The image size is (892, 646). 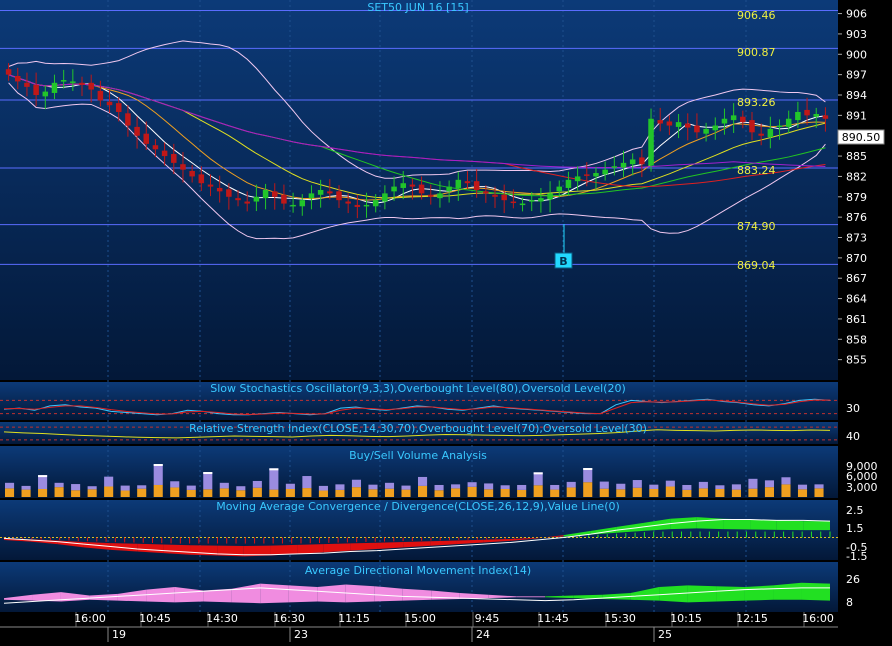 What do you see at coordinates (856, 258) in the screenshot?
I see `price-tick-label: 870` at bounding box center [856, 258].